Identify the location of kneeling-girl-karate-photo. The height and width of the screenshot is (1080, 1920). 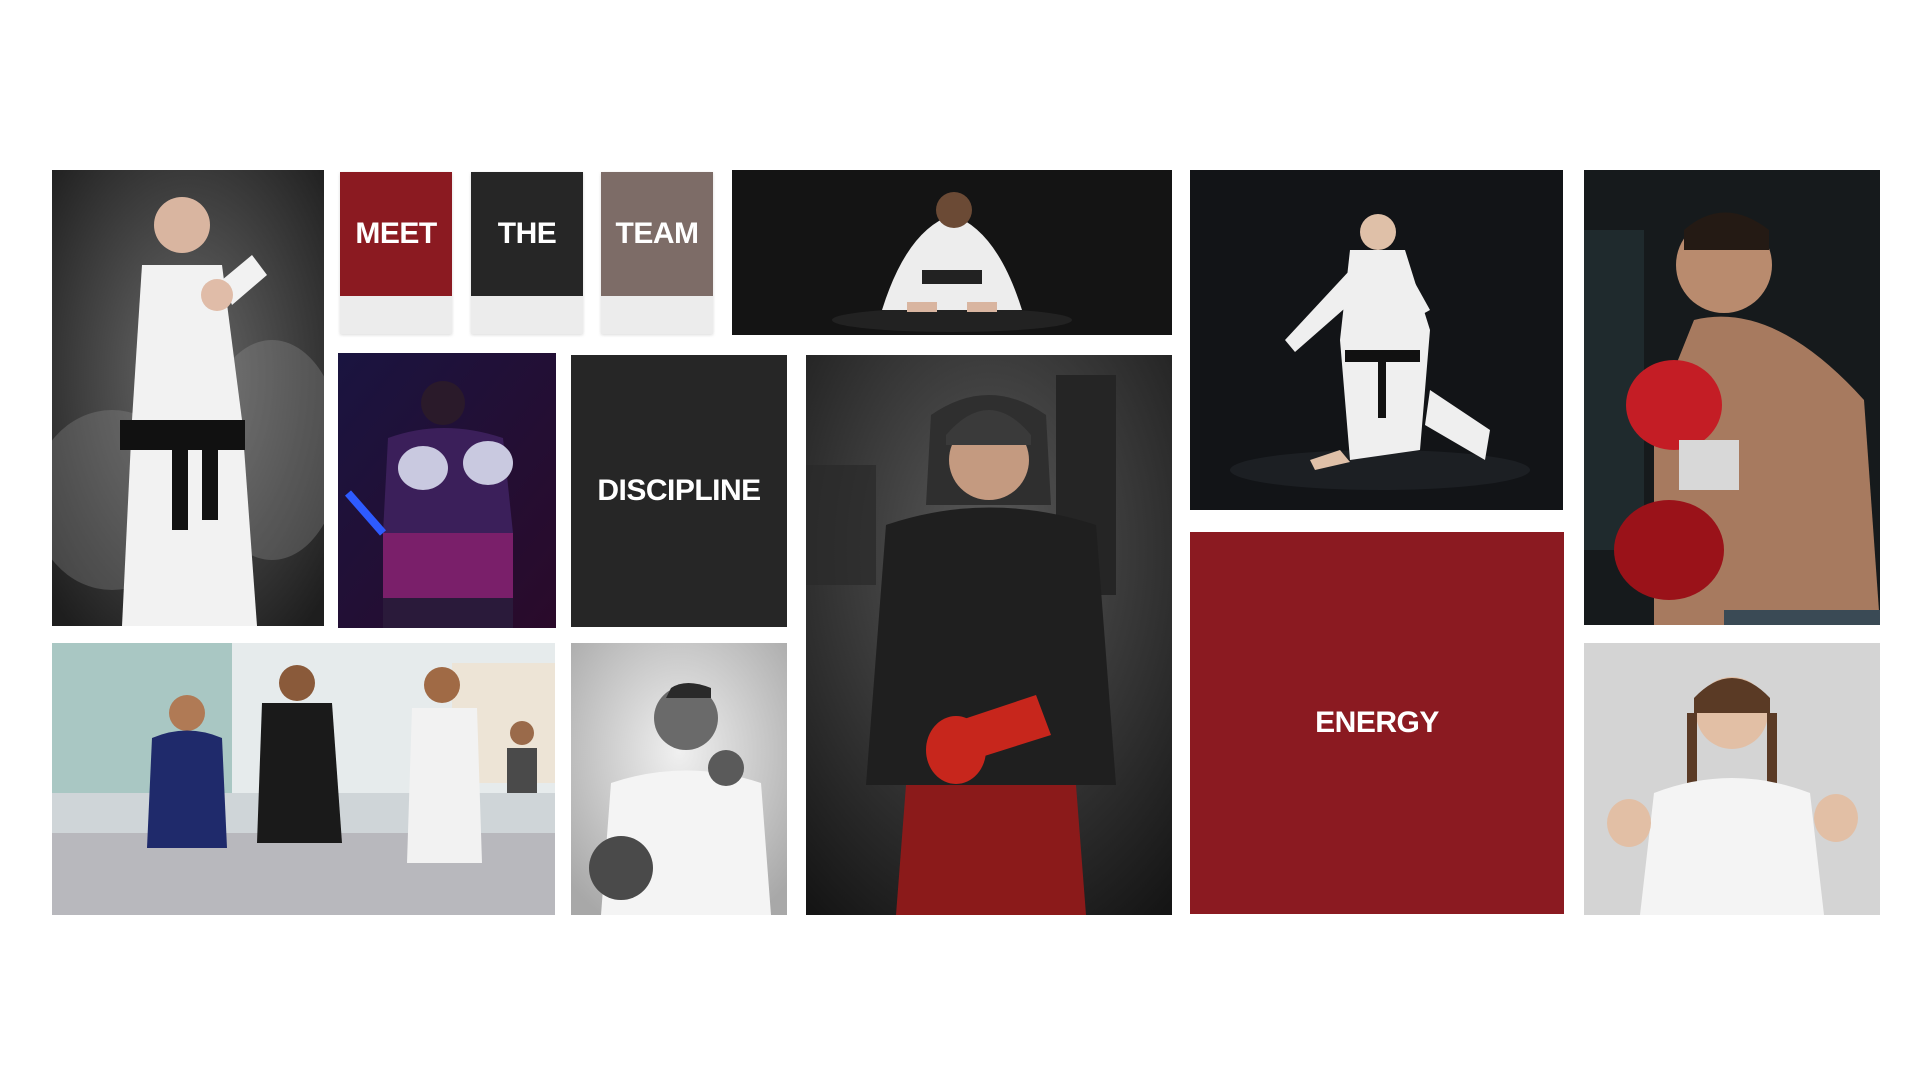
(1376, 340).